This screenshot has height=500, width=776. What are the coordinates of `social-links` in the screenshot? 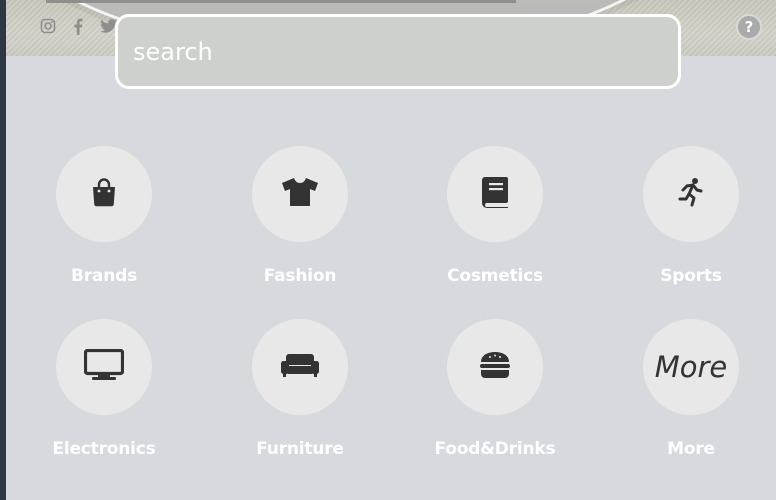 It's located at (78, 26).